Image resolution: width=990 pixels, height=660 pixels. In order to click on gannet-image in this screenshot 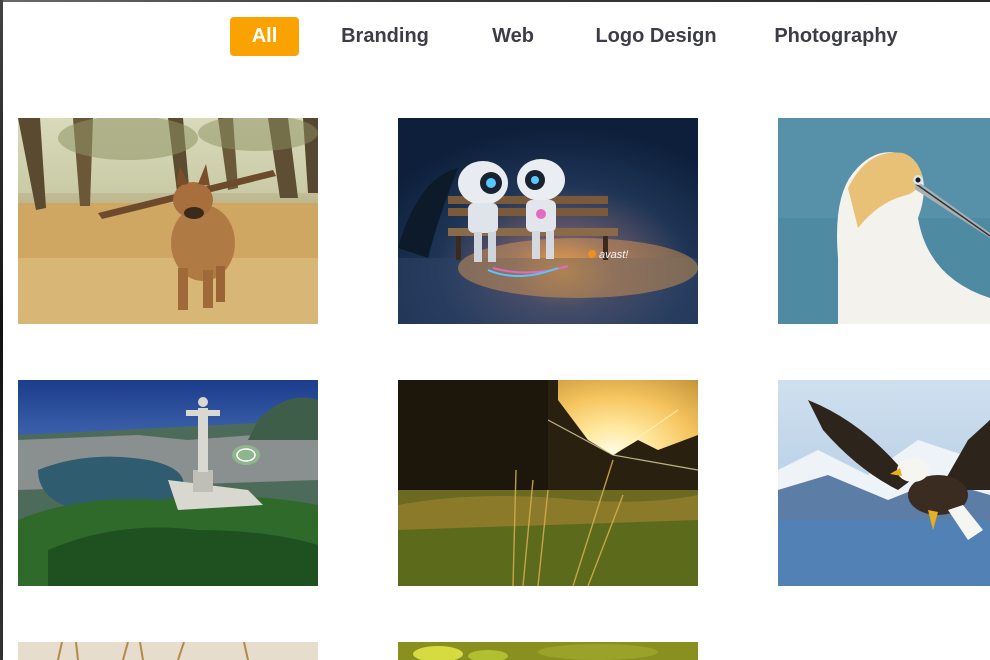, I will do `click(884, 221)`.